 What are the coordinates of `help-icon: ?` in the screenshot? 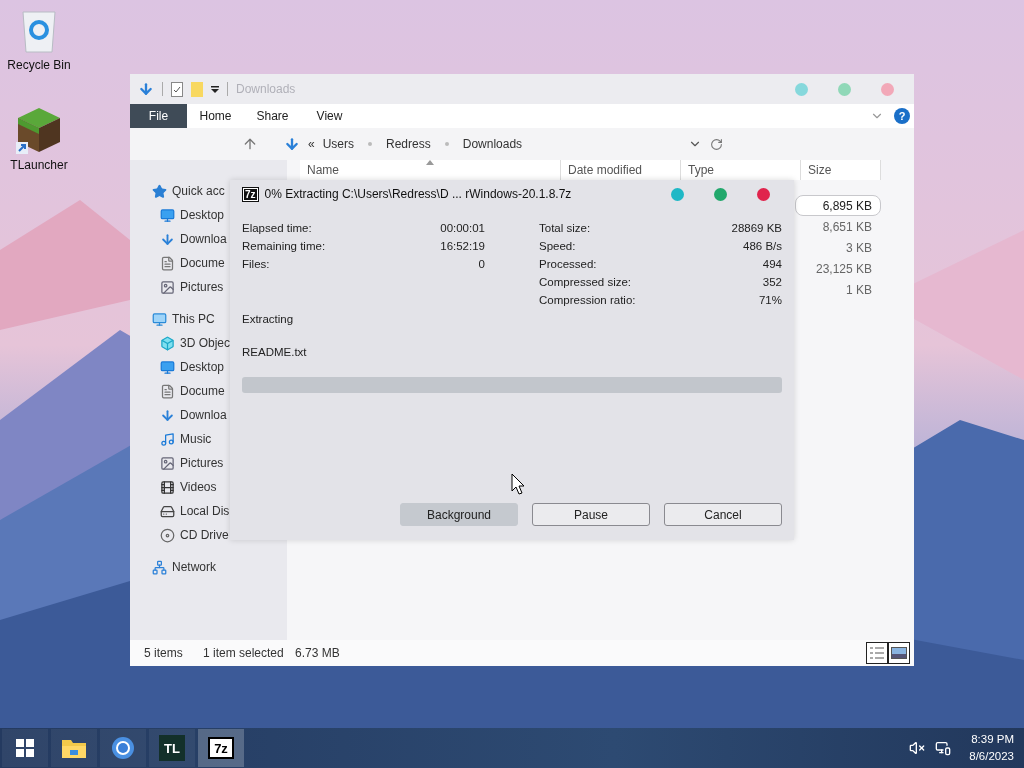 It's located at (902, 116).